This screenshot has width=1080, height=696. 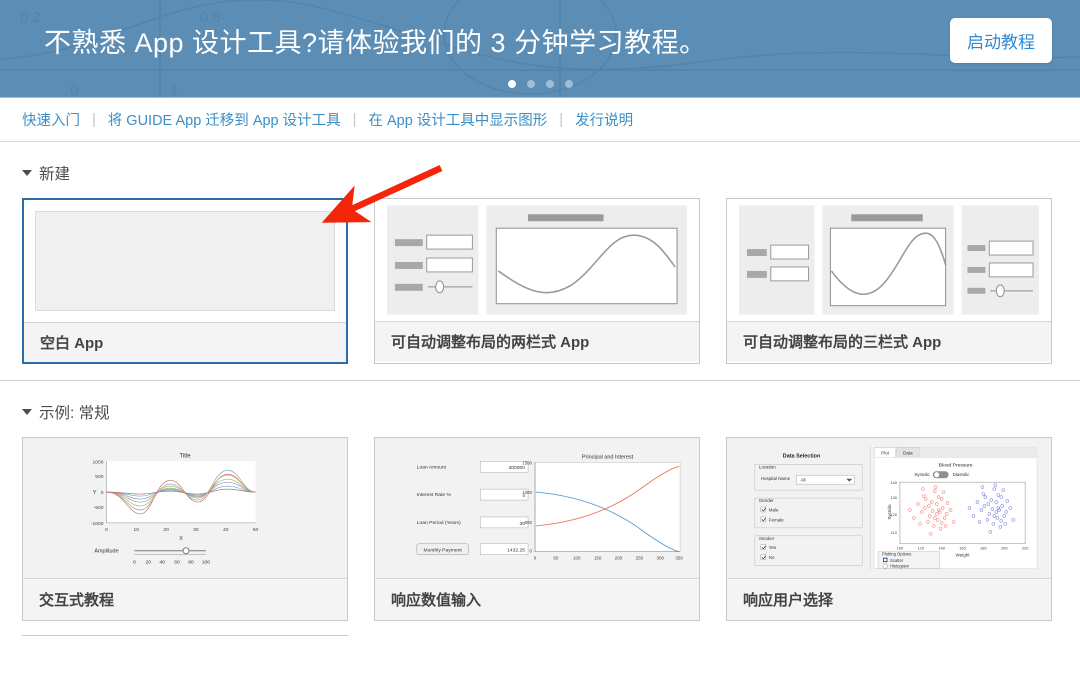 I want to click on section-header-examples-general: 示例: 常规, so click(x=540, y=409).